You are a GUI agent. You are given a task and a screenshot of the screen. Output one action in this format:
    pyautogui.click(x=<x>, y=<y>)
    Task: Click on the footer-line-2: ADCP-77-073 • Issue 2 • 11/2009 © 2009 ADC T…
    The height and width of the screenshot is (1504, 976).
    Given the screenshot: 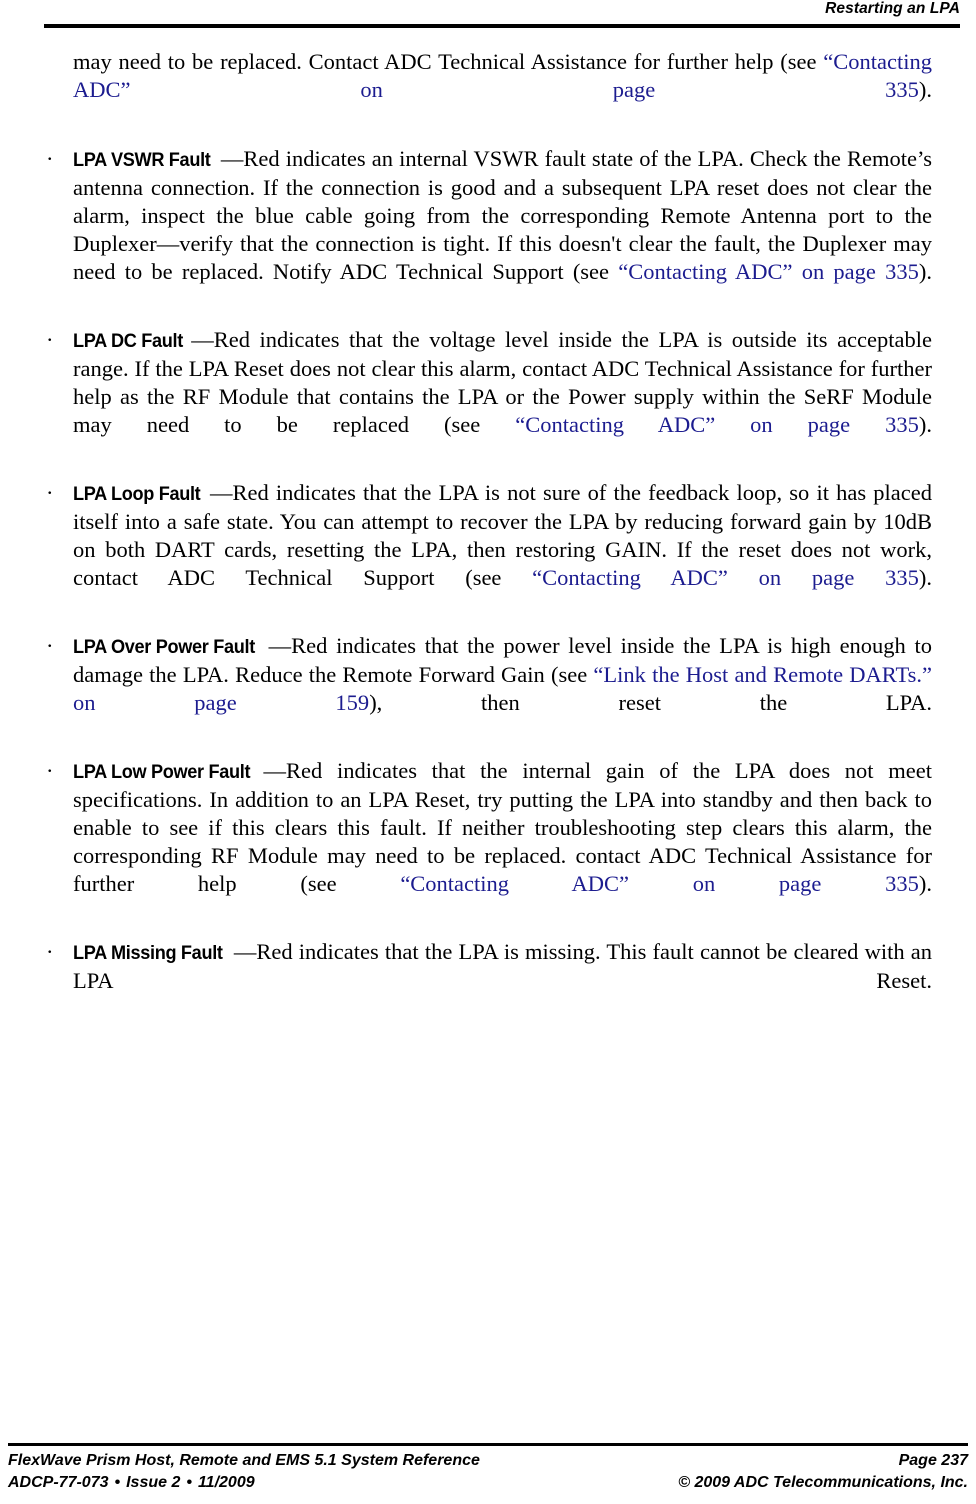 What is the action you would take?
    pyautogui.click(x=488, y=1483)
    